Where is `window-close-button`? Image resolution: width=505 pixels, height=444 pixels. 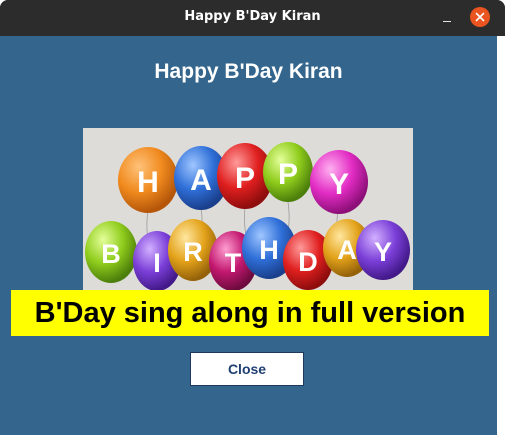 window-close-button is located at coordinates (480, 17).